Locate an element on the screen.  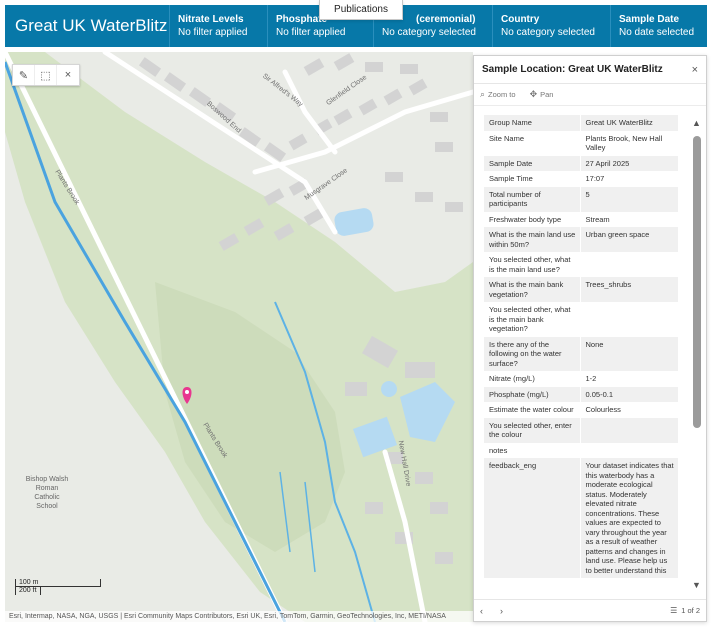
next-feature-icon: › is located at coordinates (510, 611).